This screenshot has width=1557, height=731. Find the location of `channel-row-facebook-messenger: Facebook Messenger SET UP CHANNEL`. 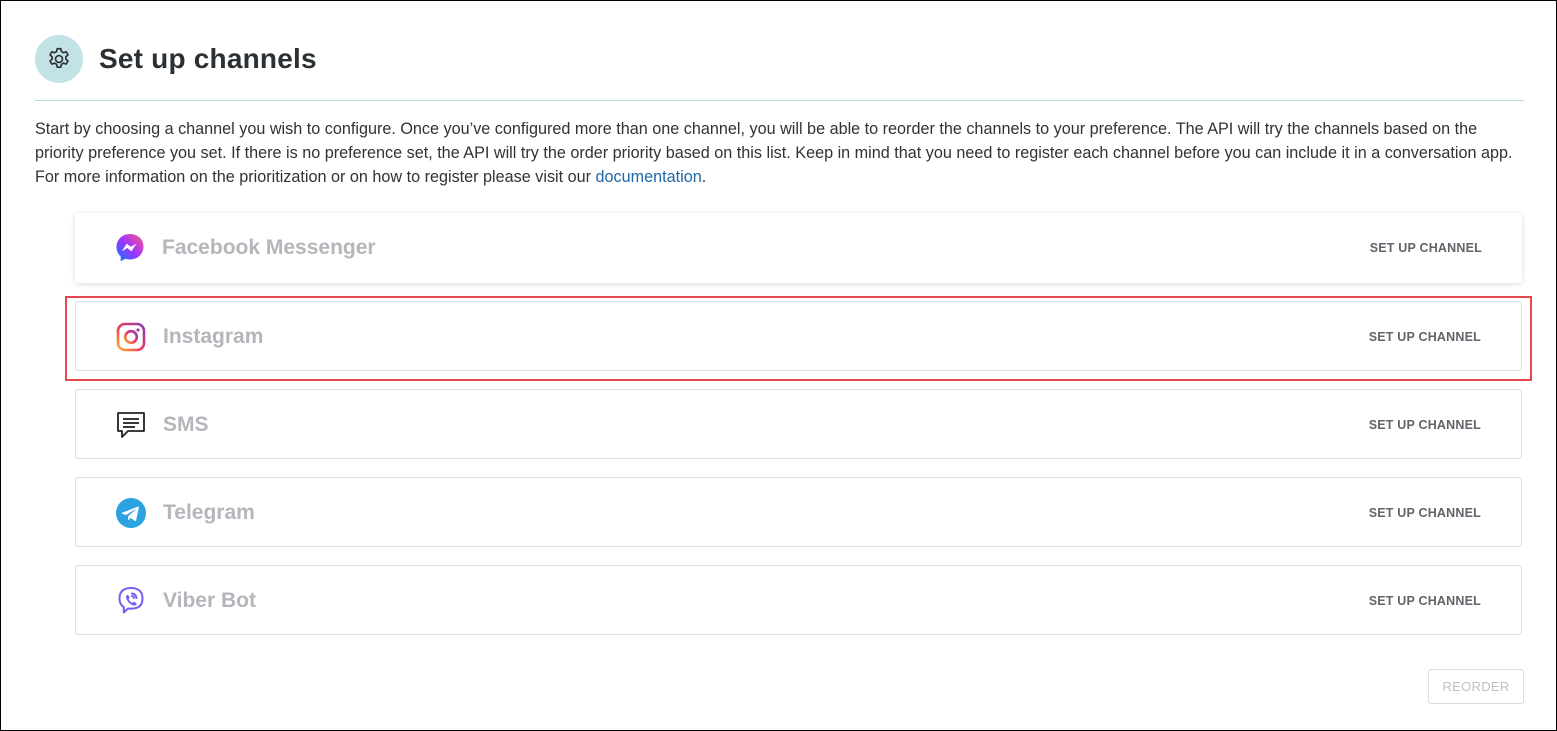

channel-row-facebook-messenger: Facebook Messenger SET UP CHANNEL is located at coordinates (798, 248).